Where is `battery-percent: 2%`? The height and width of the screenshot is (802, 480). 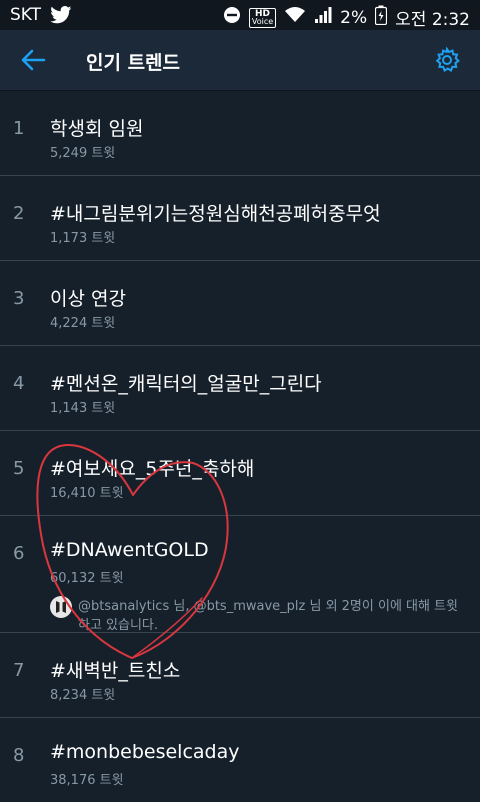 battery-percent: 2% is located at coordinates (354, 17).